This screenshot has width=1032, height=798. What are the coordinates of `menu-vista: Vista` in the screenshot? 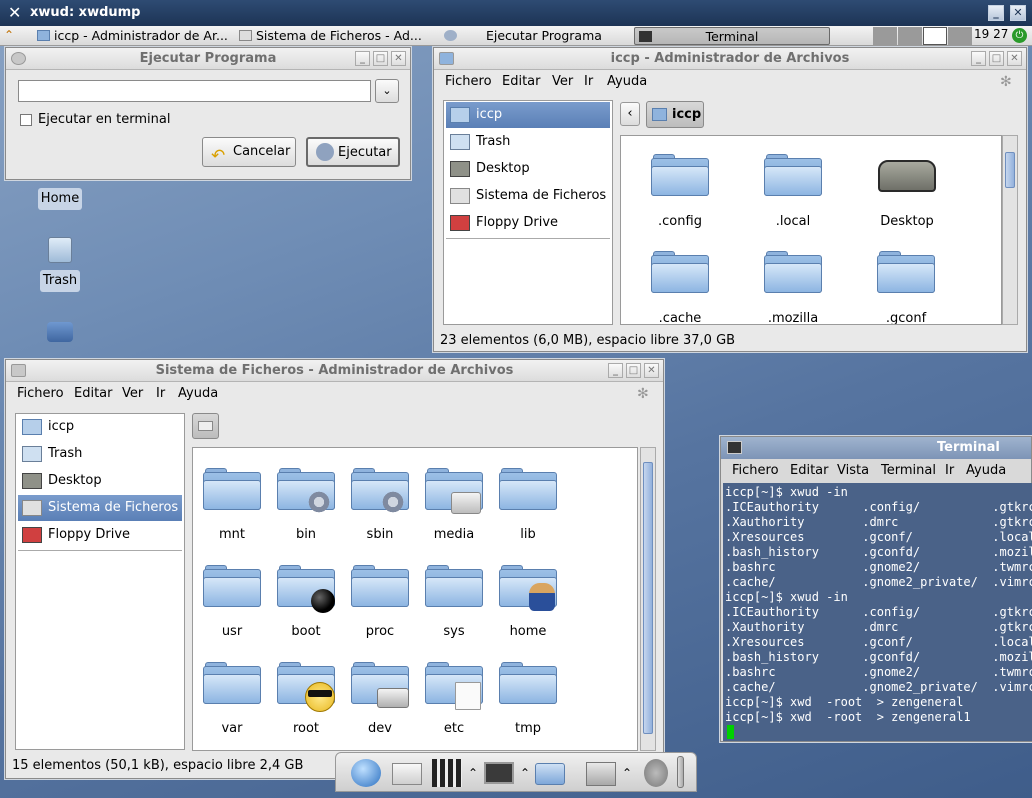 It's located at (853, 470).